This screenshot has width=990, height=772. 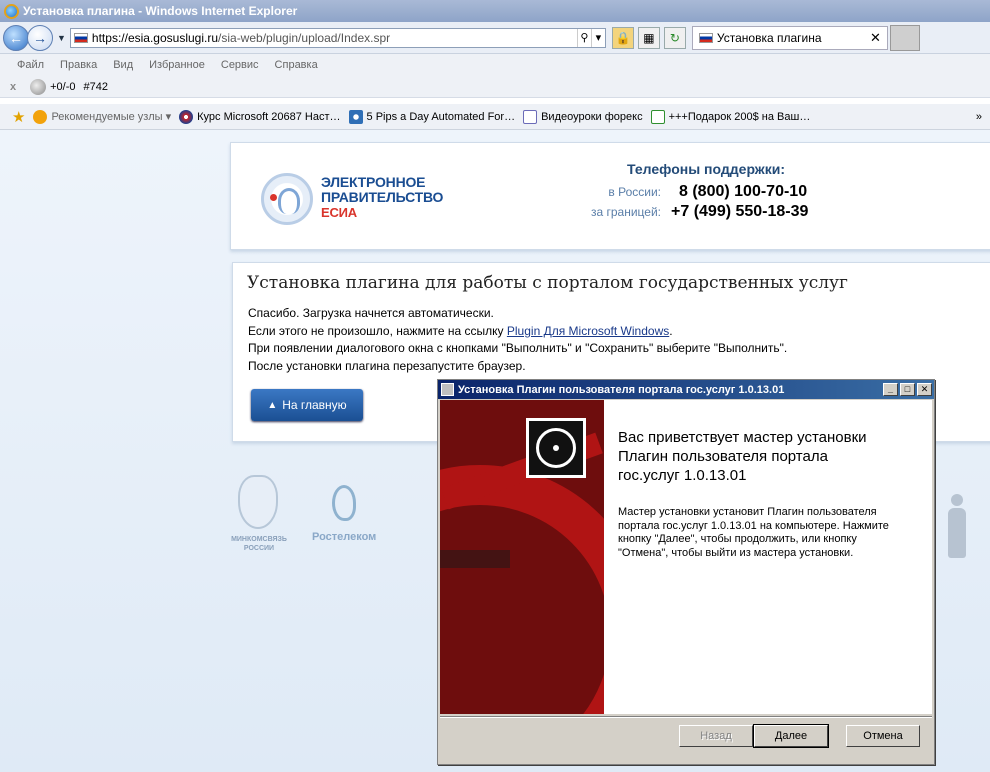 What do you see at coordinates (40, 116) in the screenshot?
I see `orange-feed-icon` at bounding box center [40, 116].